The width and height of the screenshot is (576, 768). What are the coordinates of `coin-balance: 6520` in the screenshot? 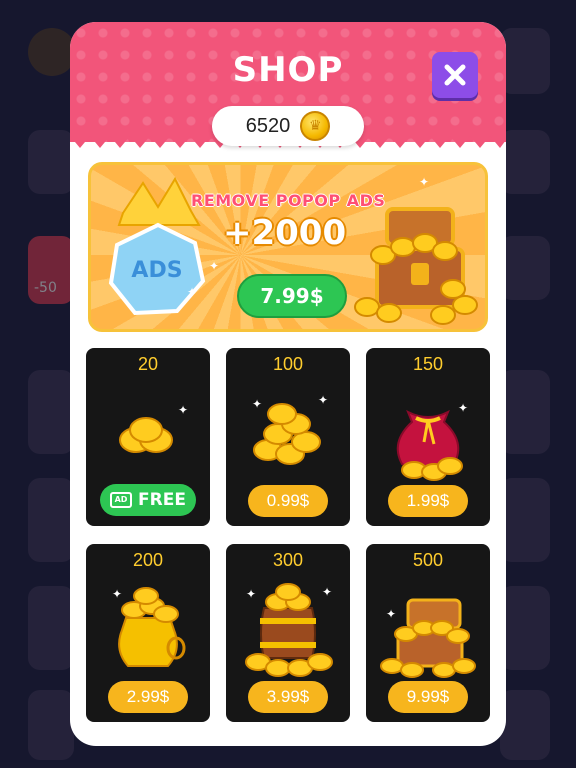 It's located at (288, 126).